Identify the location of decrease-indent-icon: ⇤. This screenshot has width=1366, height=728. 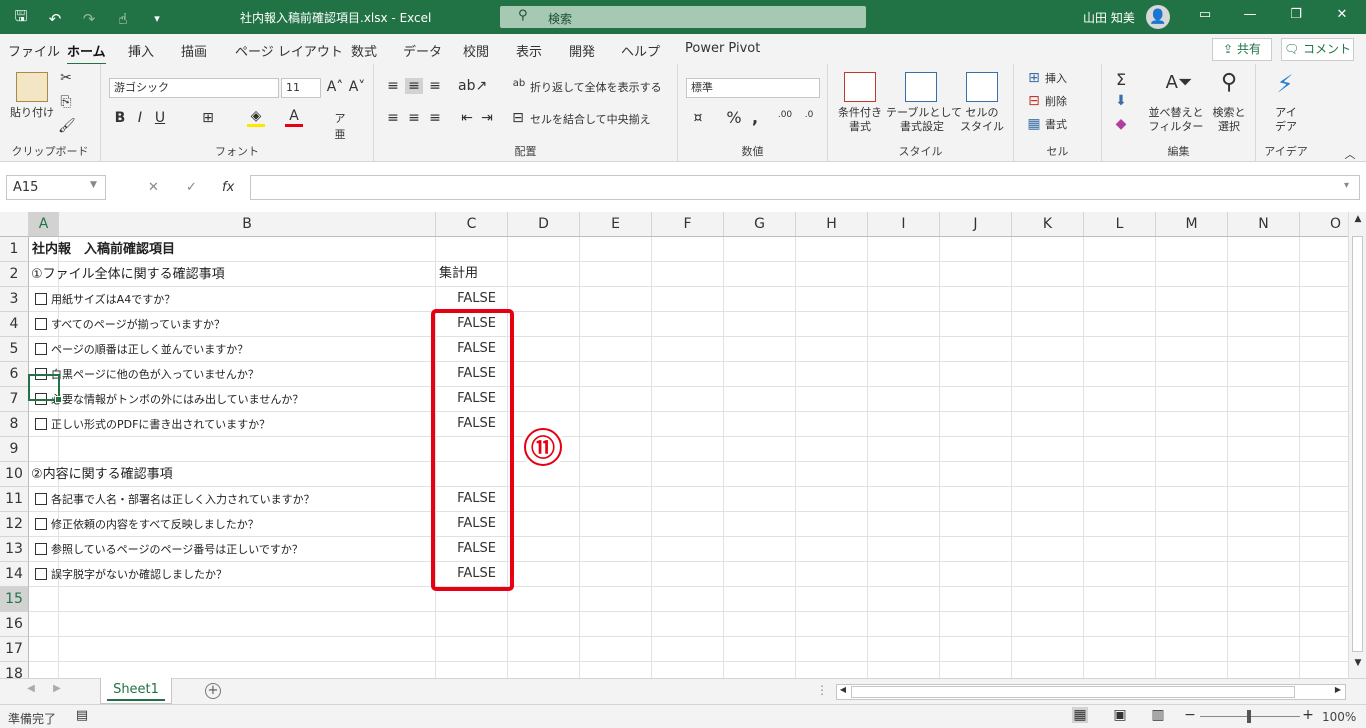
(467, 118).